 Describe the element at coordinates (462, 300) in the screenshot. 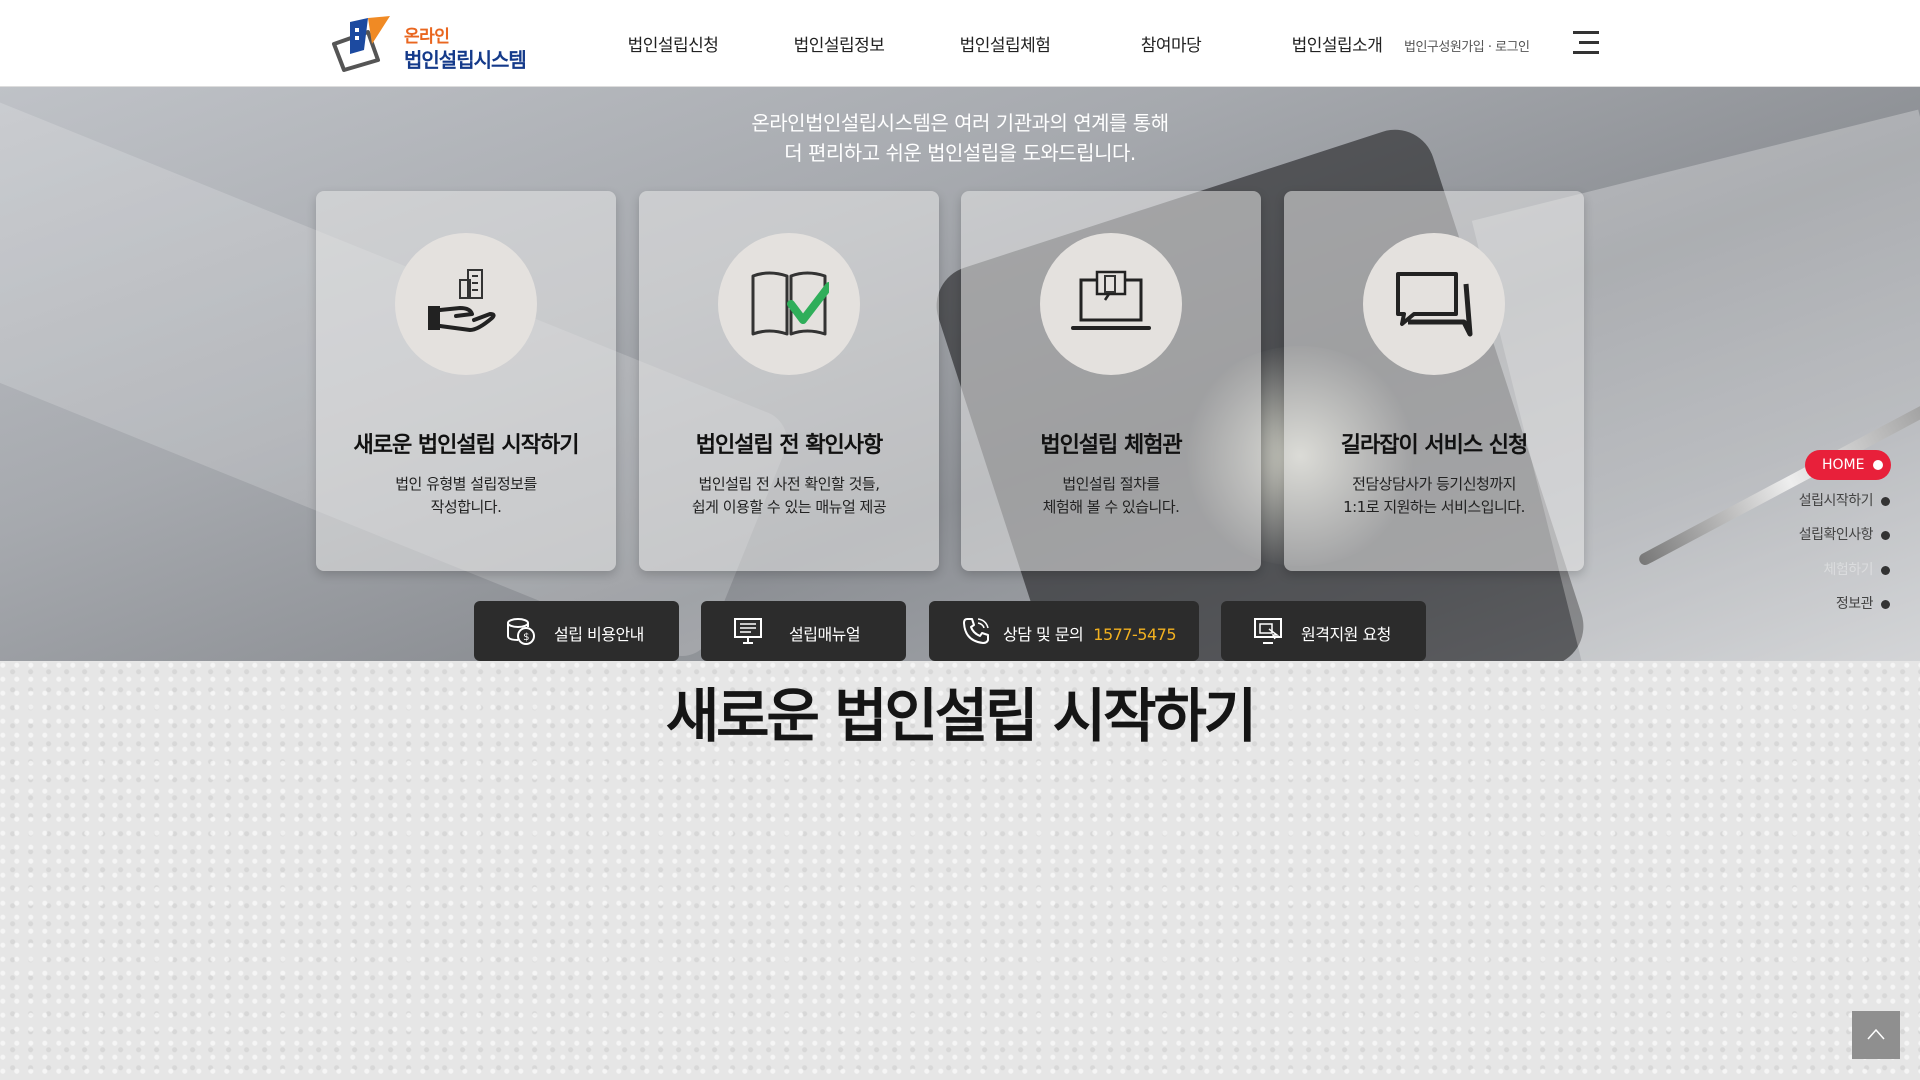

I see `hand-building-icon` at that location.